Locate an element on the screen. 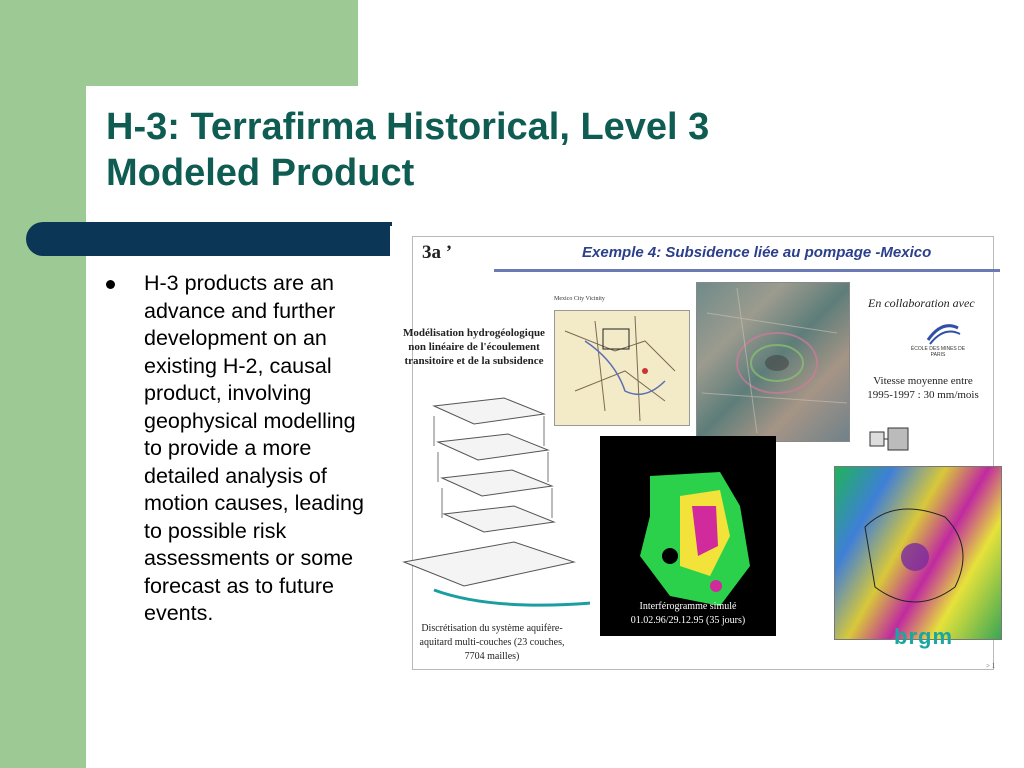  figure-number: 3a ’ is located at coordinates (437, 252).